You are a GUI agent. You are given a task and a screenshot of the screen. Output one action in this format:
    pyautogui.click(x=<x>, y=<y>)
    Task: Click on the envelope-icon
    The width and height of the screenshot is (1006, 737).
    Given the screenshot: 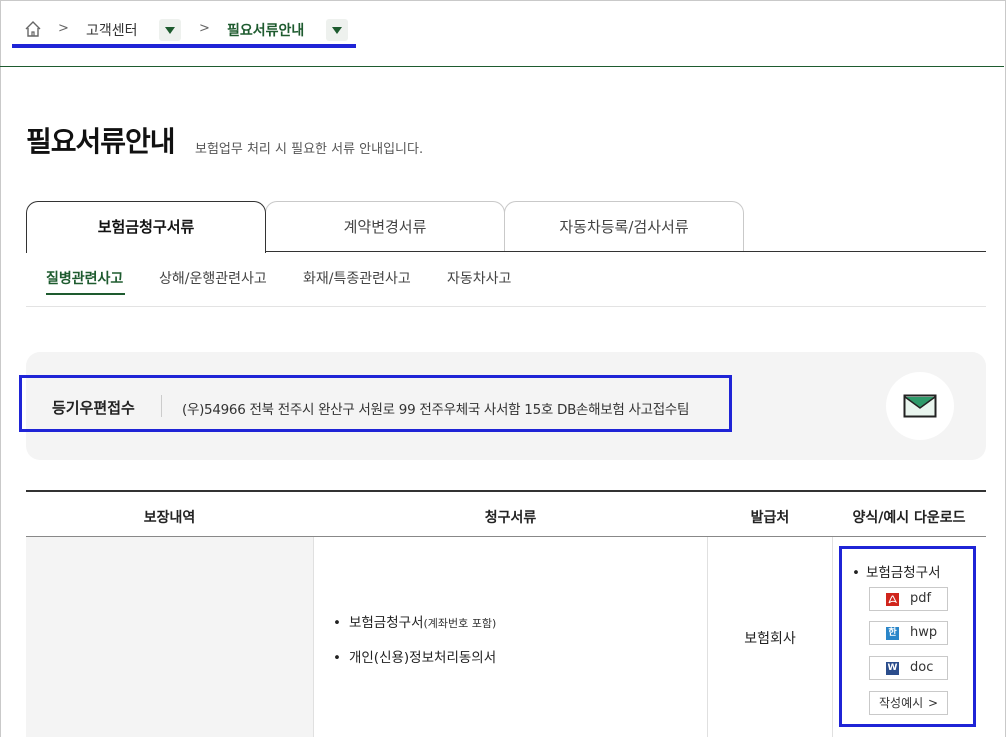 What is the action you would take?
    pyautogui.click(x=920, y=406)
    